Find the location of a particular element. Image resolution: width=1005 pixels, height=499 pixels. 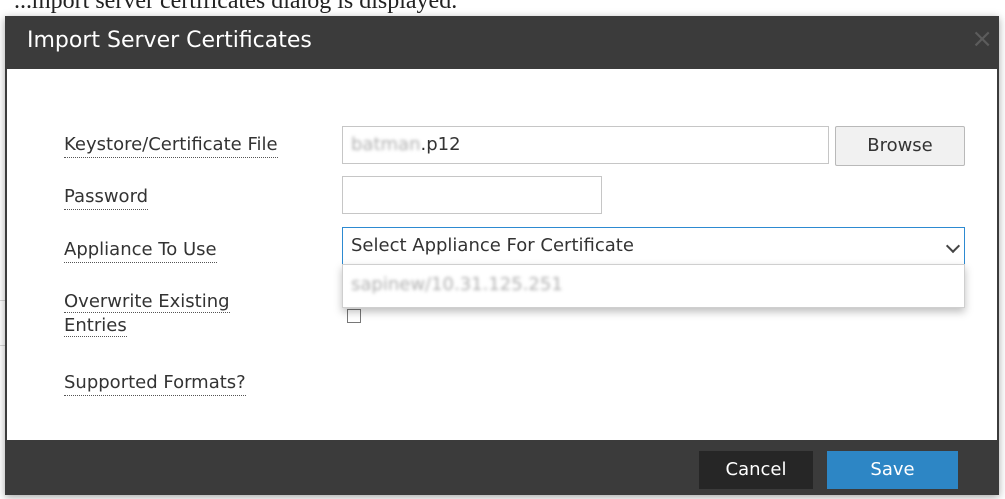

dialog-footer: Cancel Save is located at coordinates (502, 467).